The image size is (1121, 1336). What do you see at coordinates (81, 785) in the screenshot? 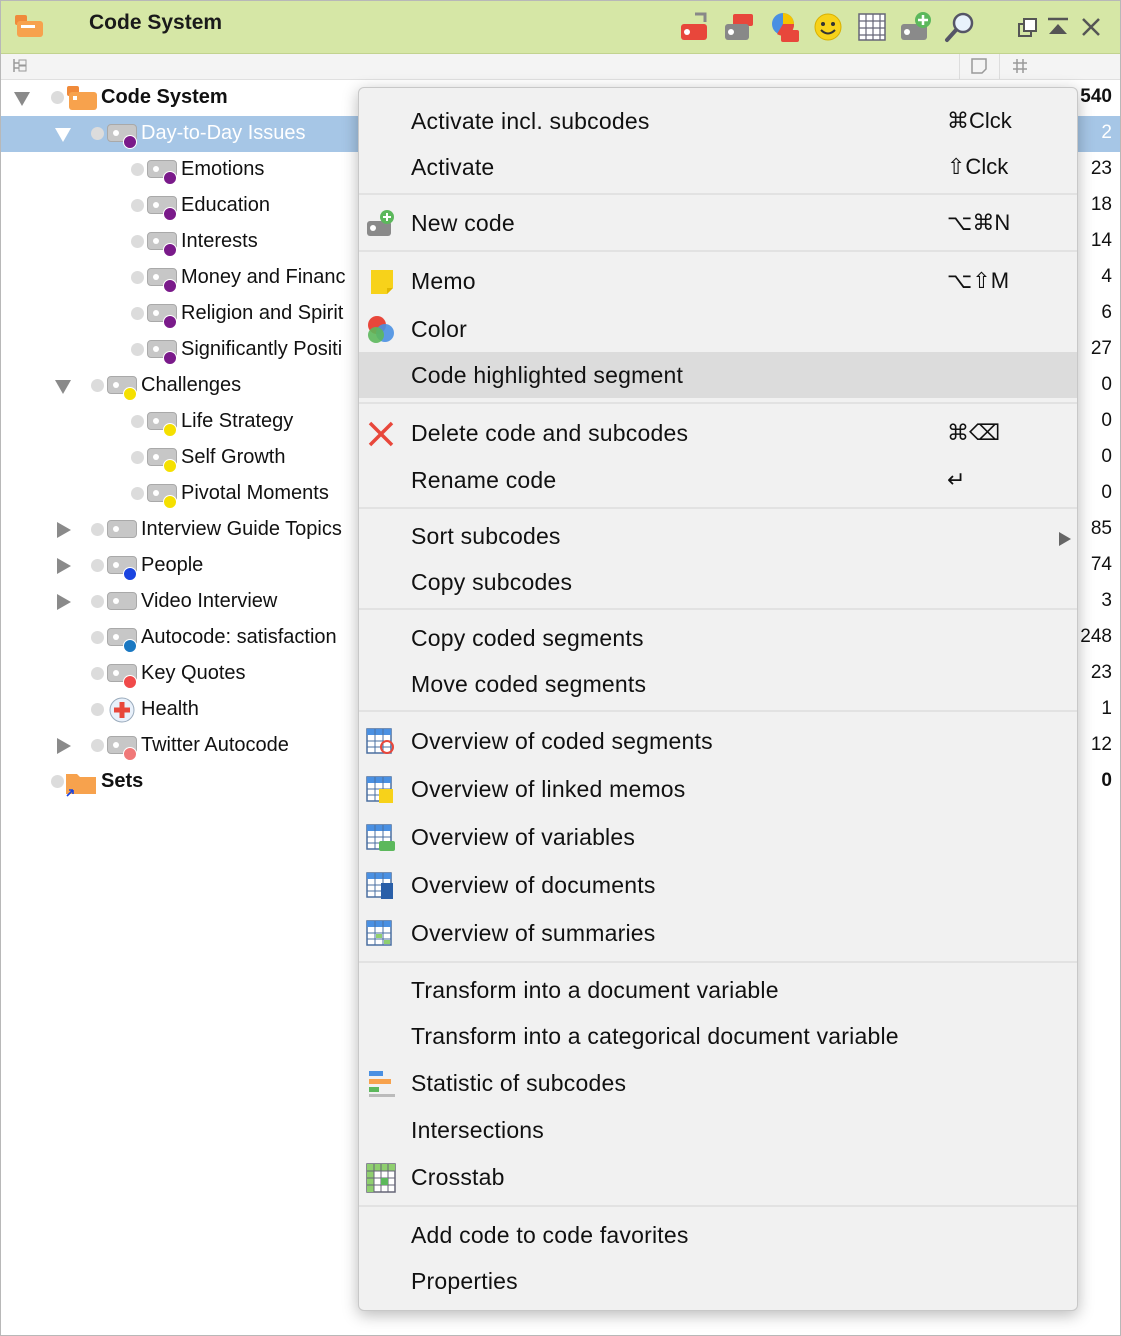
I see `sets-folder-icon` at bounding box center [81, 785].